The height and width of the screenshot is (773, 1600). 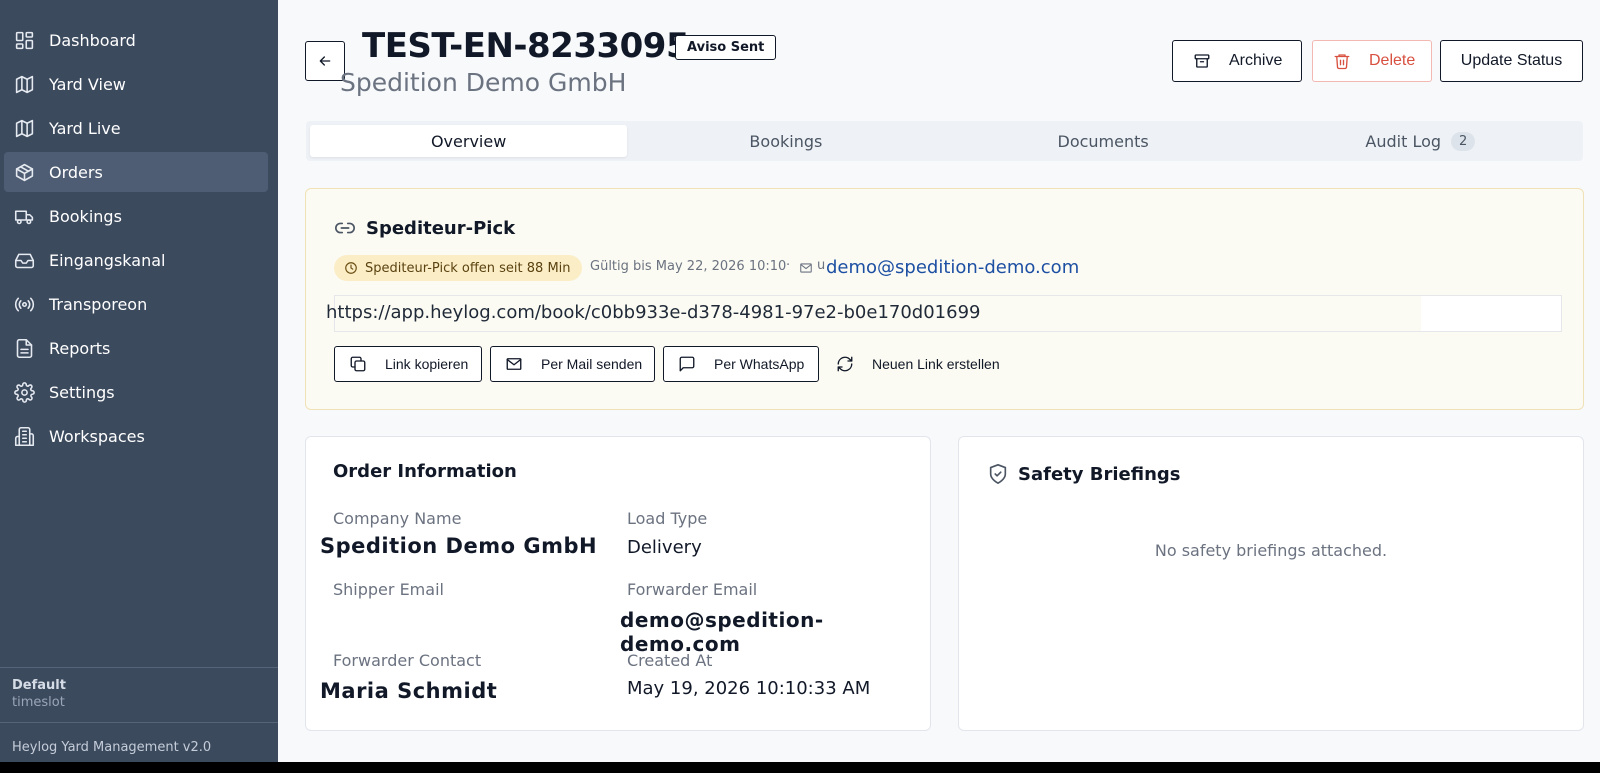 I want to click on delete-button-label: Delete, so click(x=1392, y=60).